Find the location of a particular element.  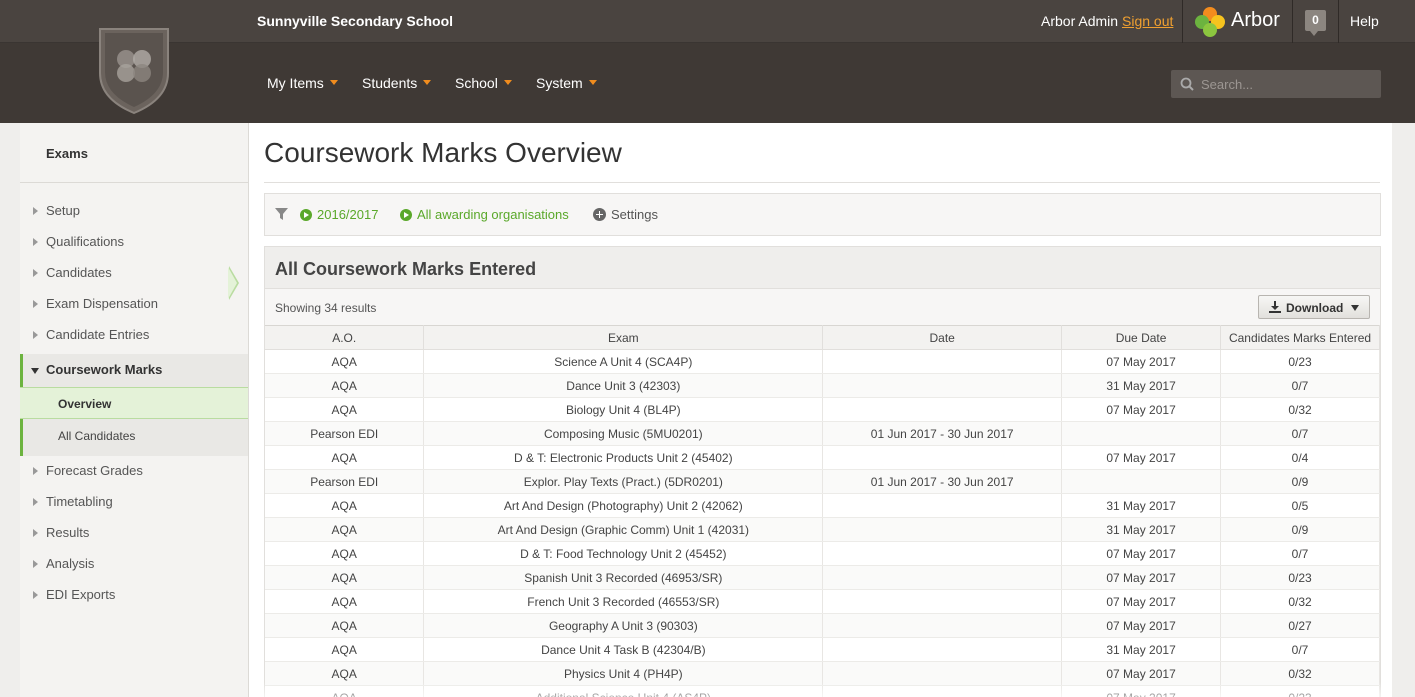

sidebar-subitem-overview: Overview is located at coordinates (134, 403).